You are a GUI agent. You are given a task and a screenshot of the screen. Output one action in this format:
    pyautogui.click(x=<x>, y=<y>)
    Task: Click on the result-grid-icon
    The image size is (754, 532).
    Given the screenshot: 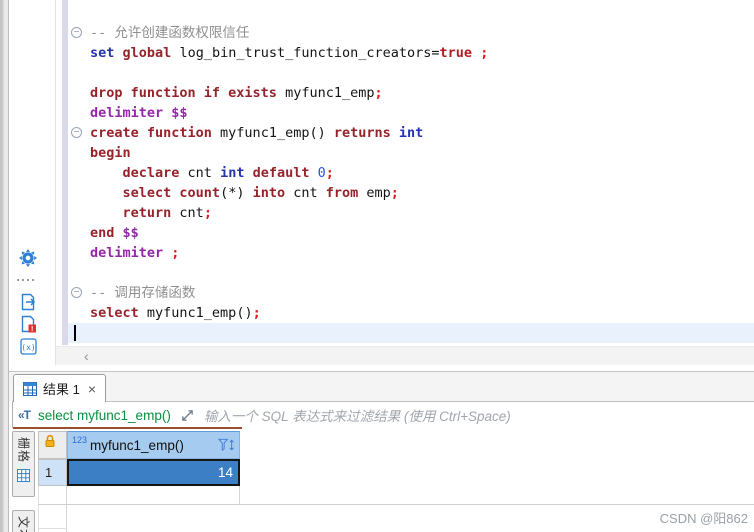 What is the action you would take?
    pyautogui.click(x=30, y=388)
    